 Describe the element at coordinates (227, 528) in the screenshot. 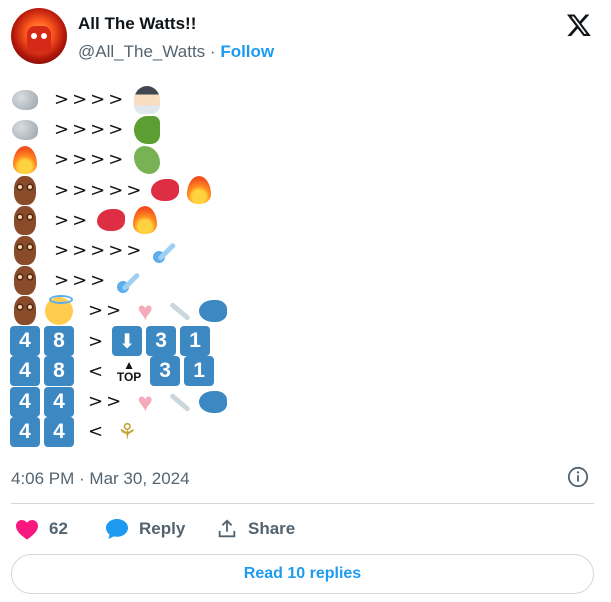

I see `share-icon` at that location.